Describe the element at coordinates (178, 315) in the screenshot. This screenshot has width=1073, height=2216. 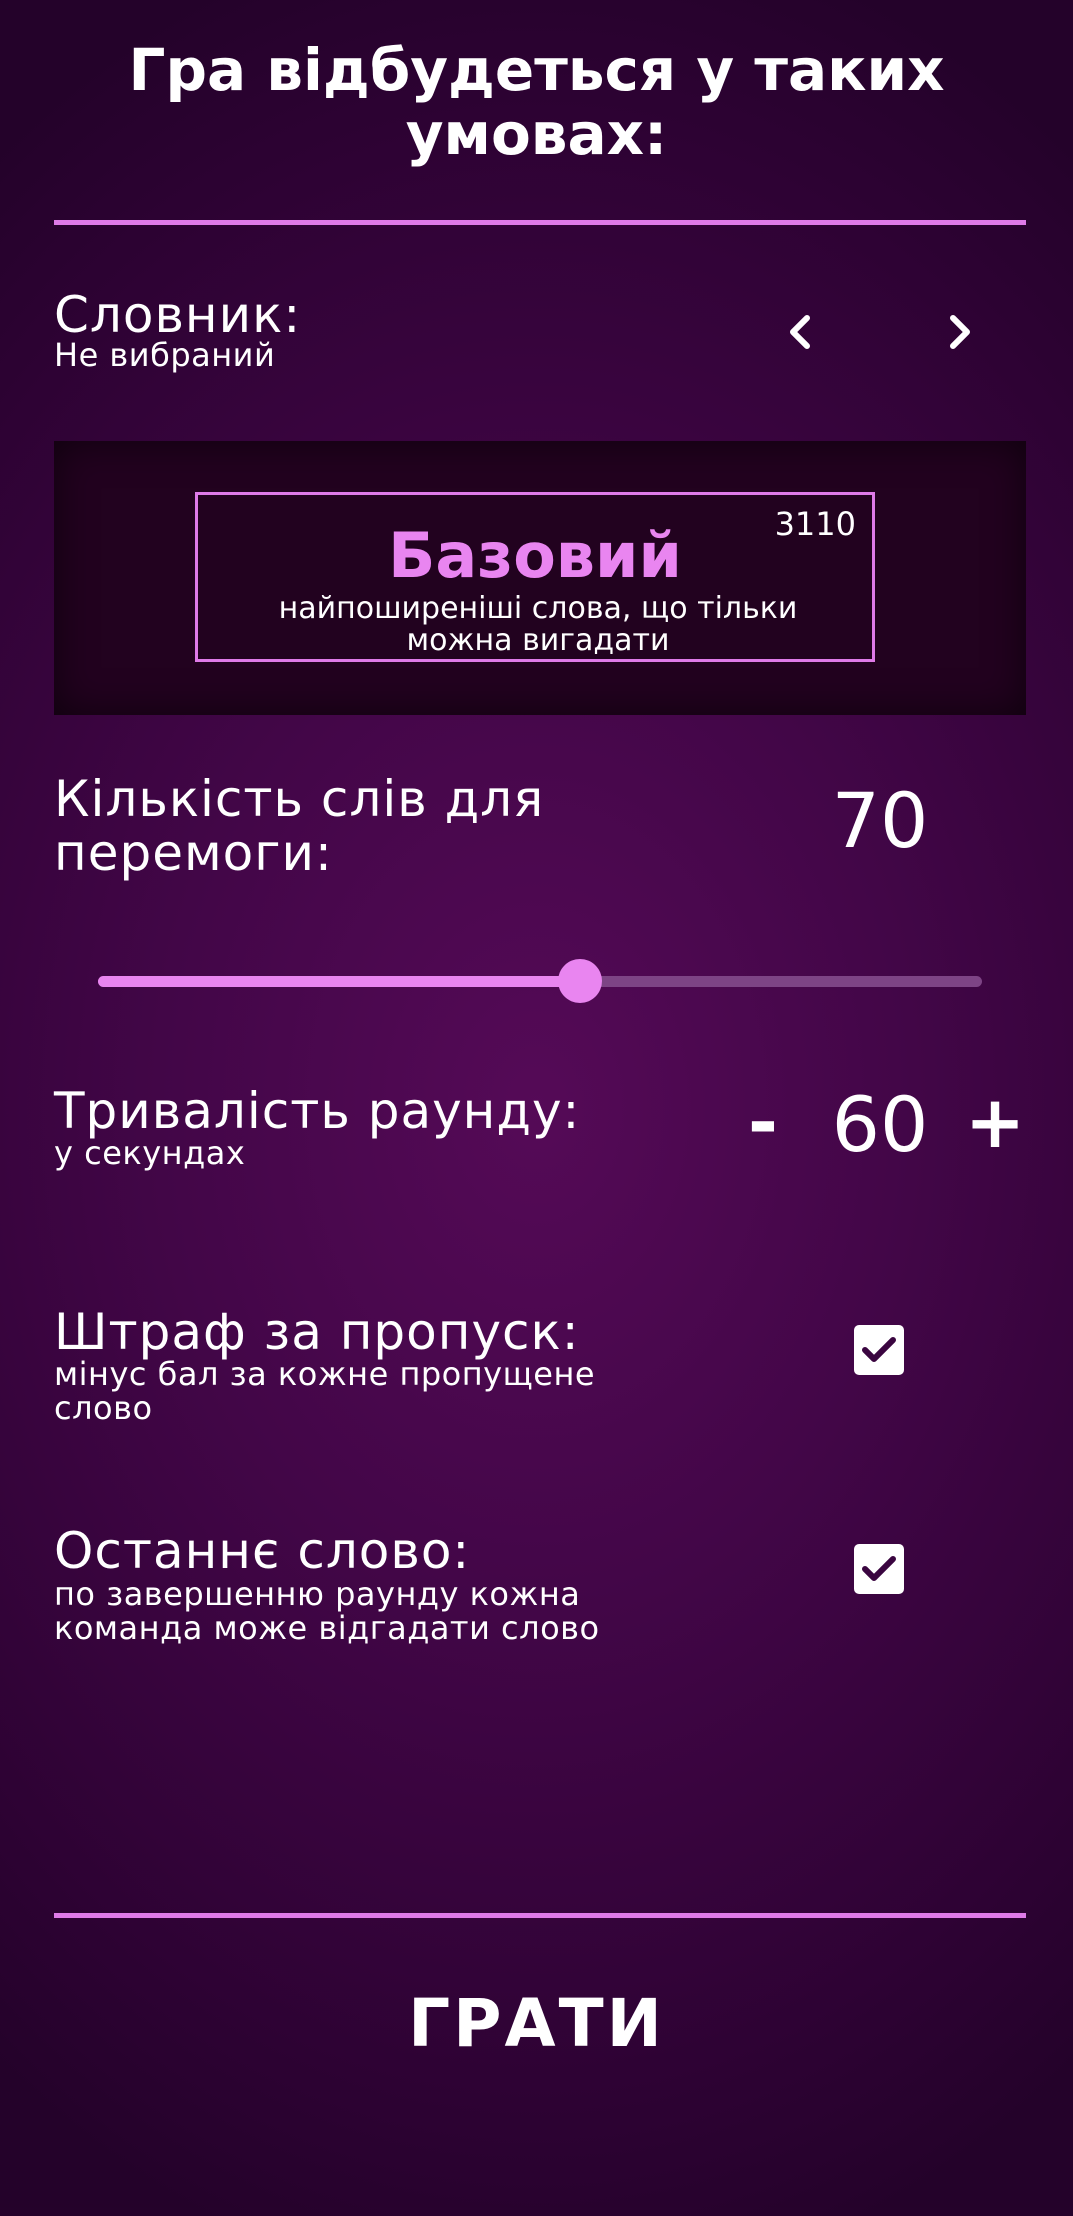
I see `dictionary-label: Словник:` at that location.